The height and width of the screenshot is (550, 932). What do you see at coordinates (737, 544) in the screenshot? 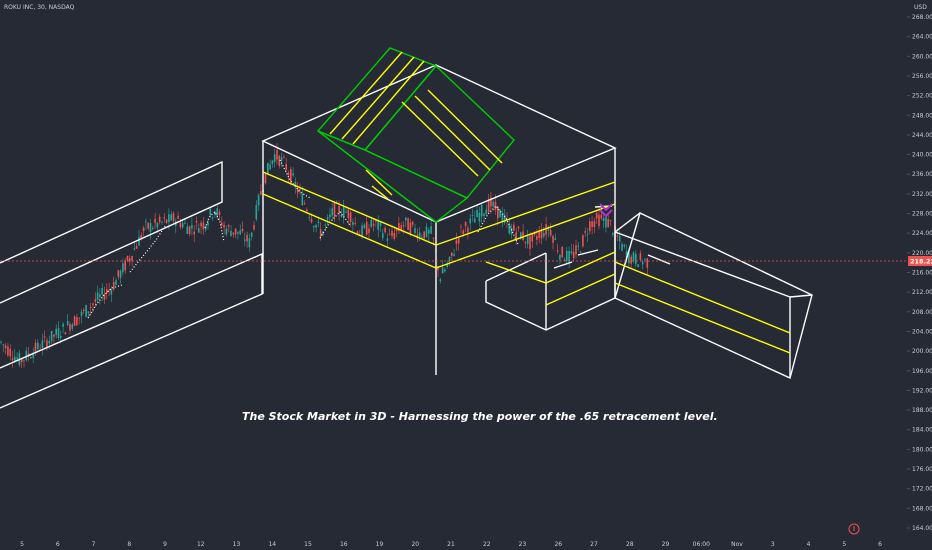
I see `time-tick-label: Nov` at bounding box center [737, 544].